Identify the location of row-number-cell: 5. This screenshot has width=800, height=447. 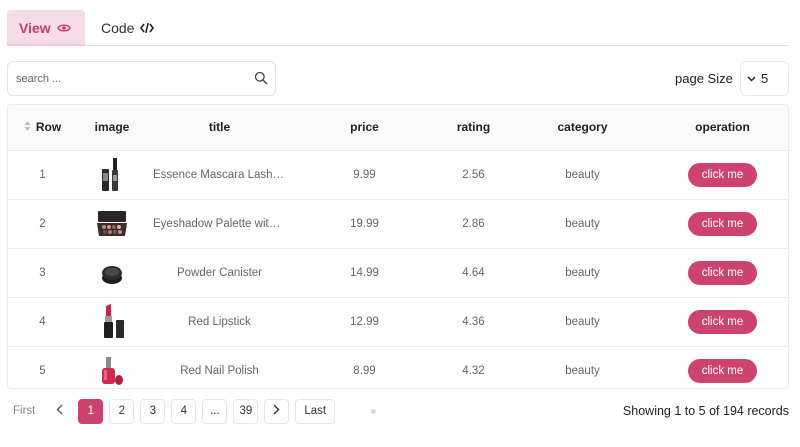
(42, 370).